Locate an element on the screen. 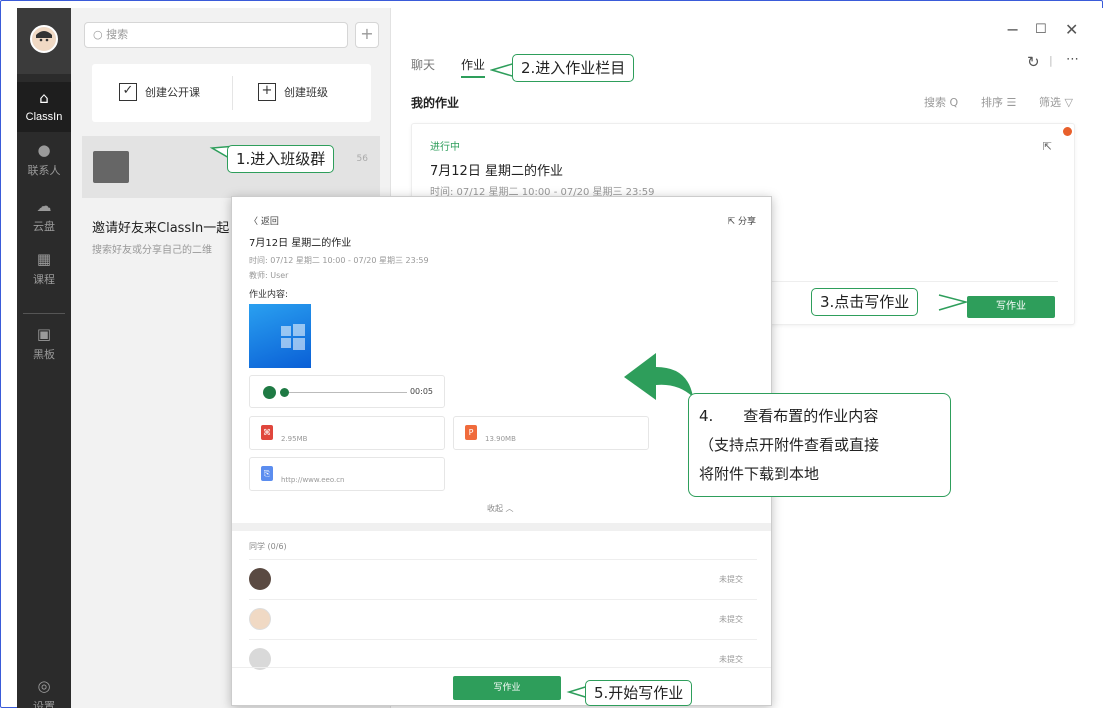 The height and width of the screenshot is (708, 1103). sidebar-item-classin: ⌂ ClassIn is located at coordinates (44, 107).